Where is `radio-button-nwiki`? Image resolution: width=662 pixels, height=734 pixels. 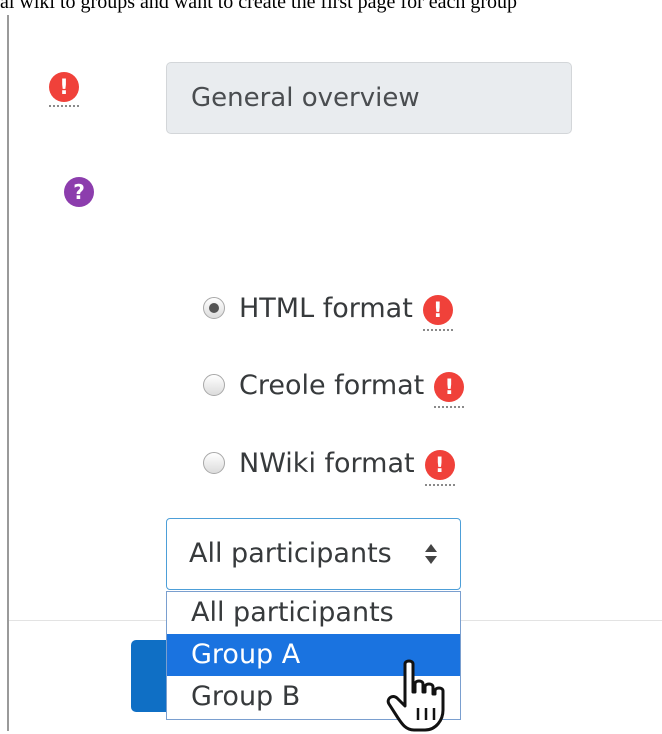
radio-button-nwiki is located at coordinates (214, 463).